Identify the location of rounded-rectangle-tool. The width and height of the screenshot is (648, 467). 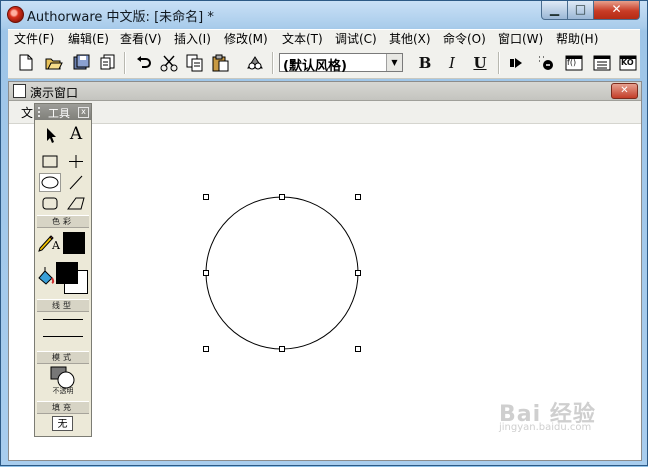
(50, 203).